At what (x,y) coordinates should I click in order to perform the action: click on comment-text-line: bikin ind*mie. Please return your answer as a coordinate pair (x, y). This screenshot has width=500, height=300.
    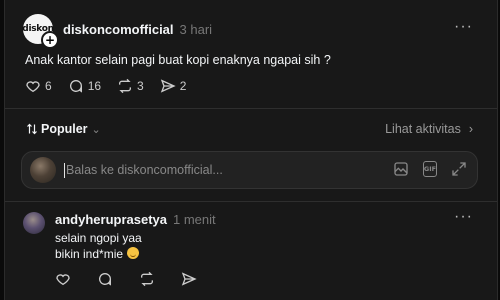
    Looking at the image, I should click on (97, 254).